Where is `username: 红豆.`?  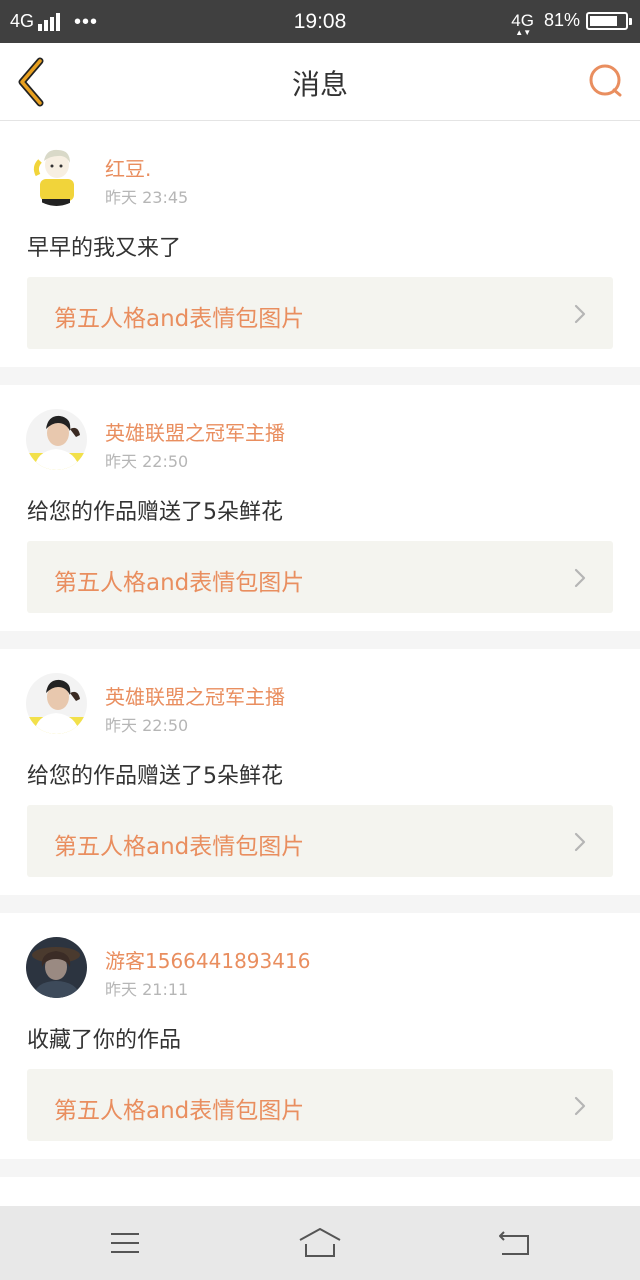 username: 红豆. is located at coordinates (128, 167).